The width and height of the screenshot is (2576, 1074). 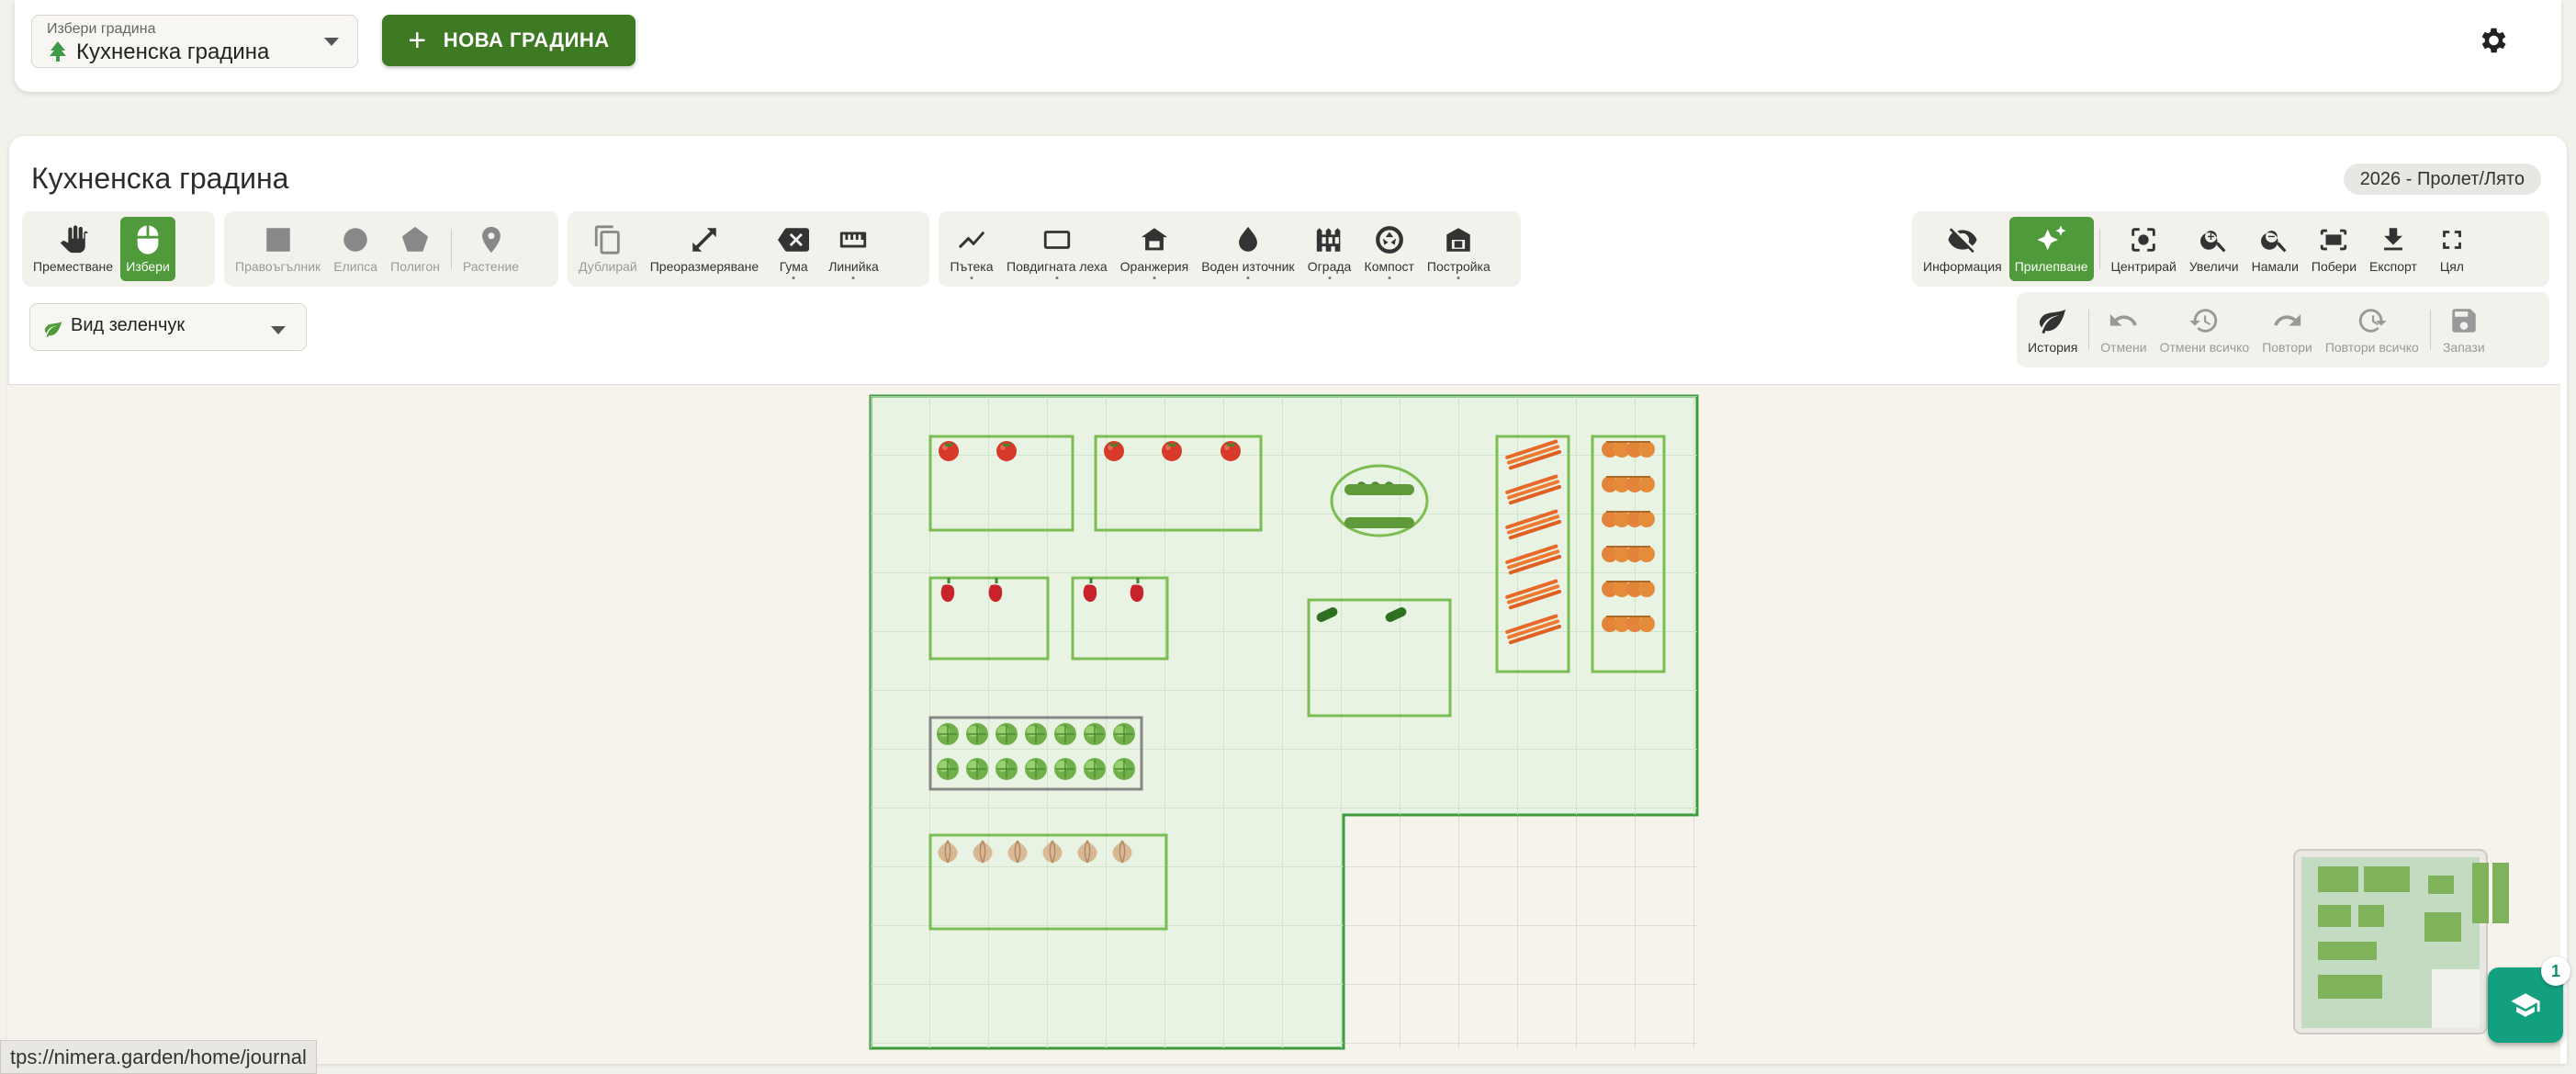 What do you see at coordinates (608, 249) in the screenshot?
I see `duplicate-button: Дублирай` at bounding box center [608, 249].